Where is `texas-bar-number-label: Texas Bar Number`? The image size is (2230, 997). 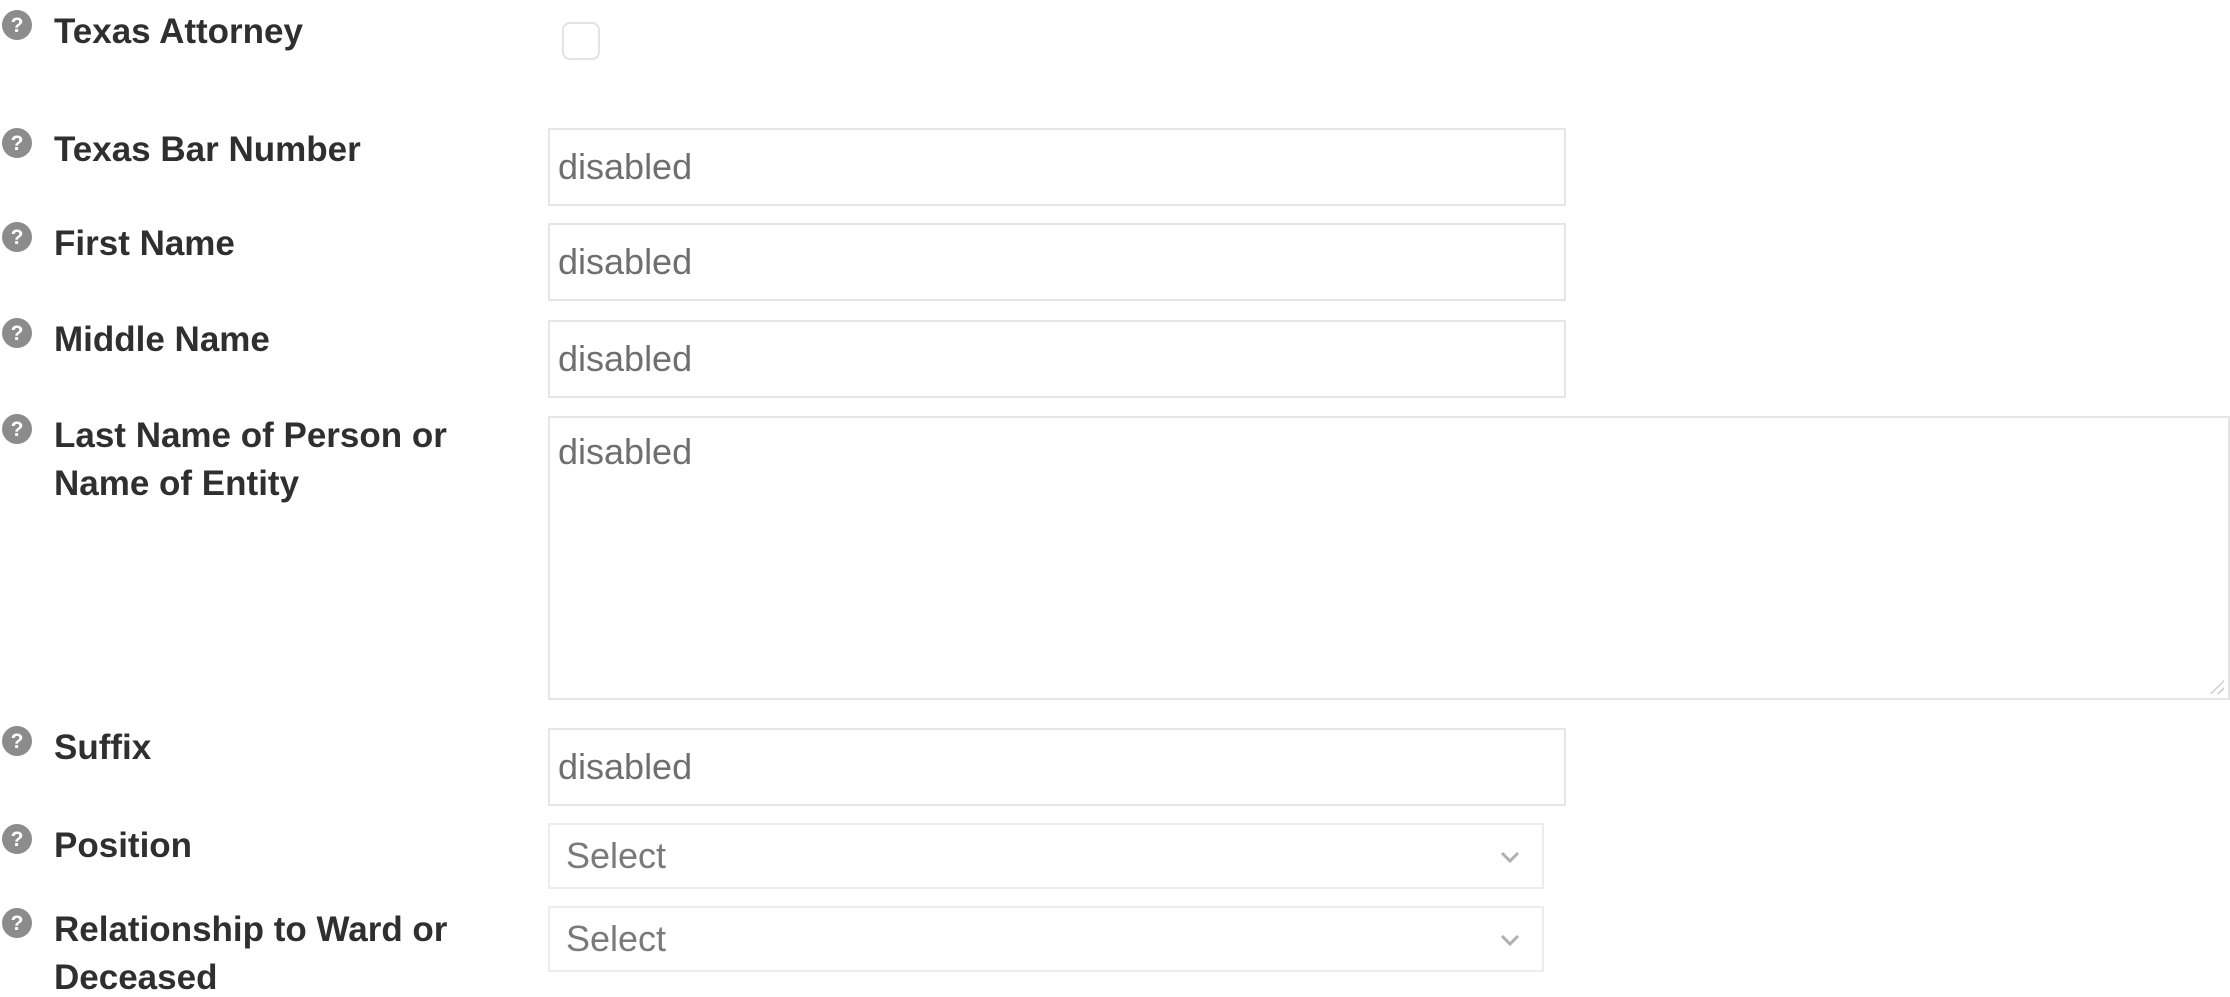 texas-bar-number-label: Texas Bar Number is located at coordinates (207, 149).